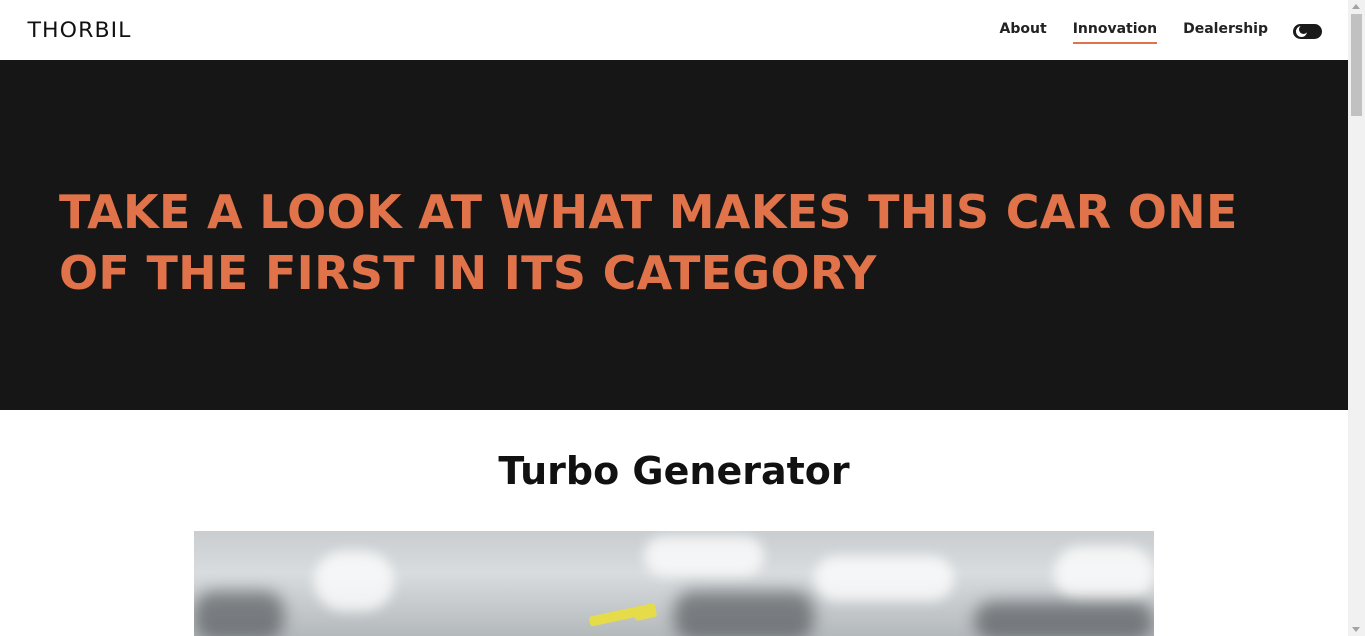 The image size is (1365, 636). What do you see at coordinates (1115, 31) in the screenshot?
I see `nav-link-innovation: Innovation` at bounding box center [1115, 31].